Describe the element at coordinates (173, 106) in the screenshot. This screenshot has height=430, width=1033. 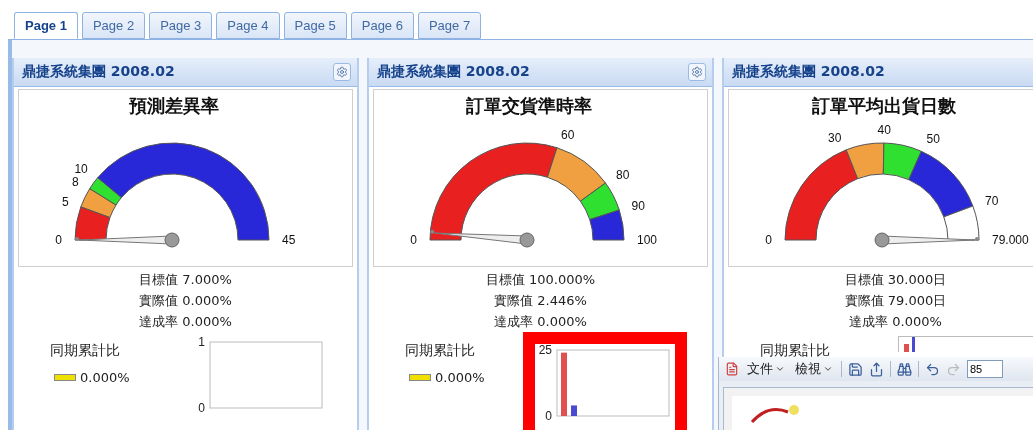
I see `gauge-title: 預測差異率` at that location.